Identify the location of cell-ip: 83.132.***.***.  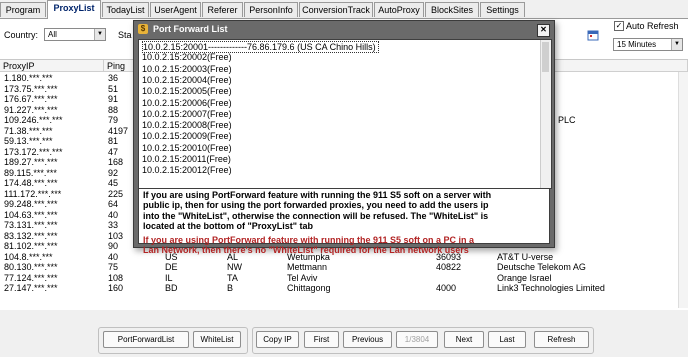
(31, 235).